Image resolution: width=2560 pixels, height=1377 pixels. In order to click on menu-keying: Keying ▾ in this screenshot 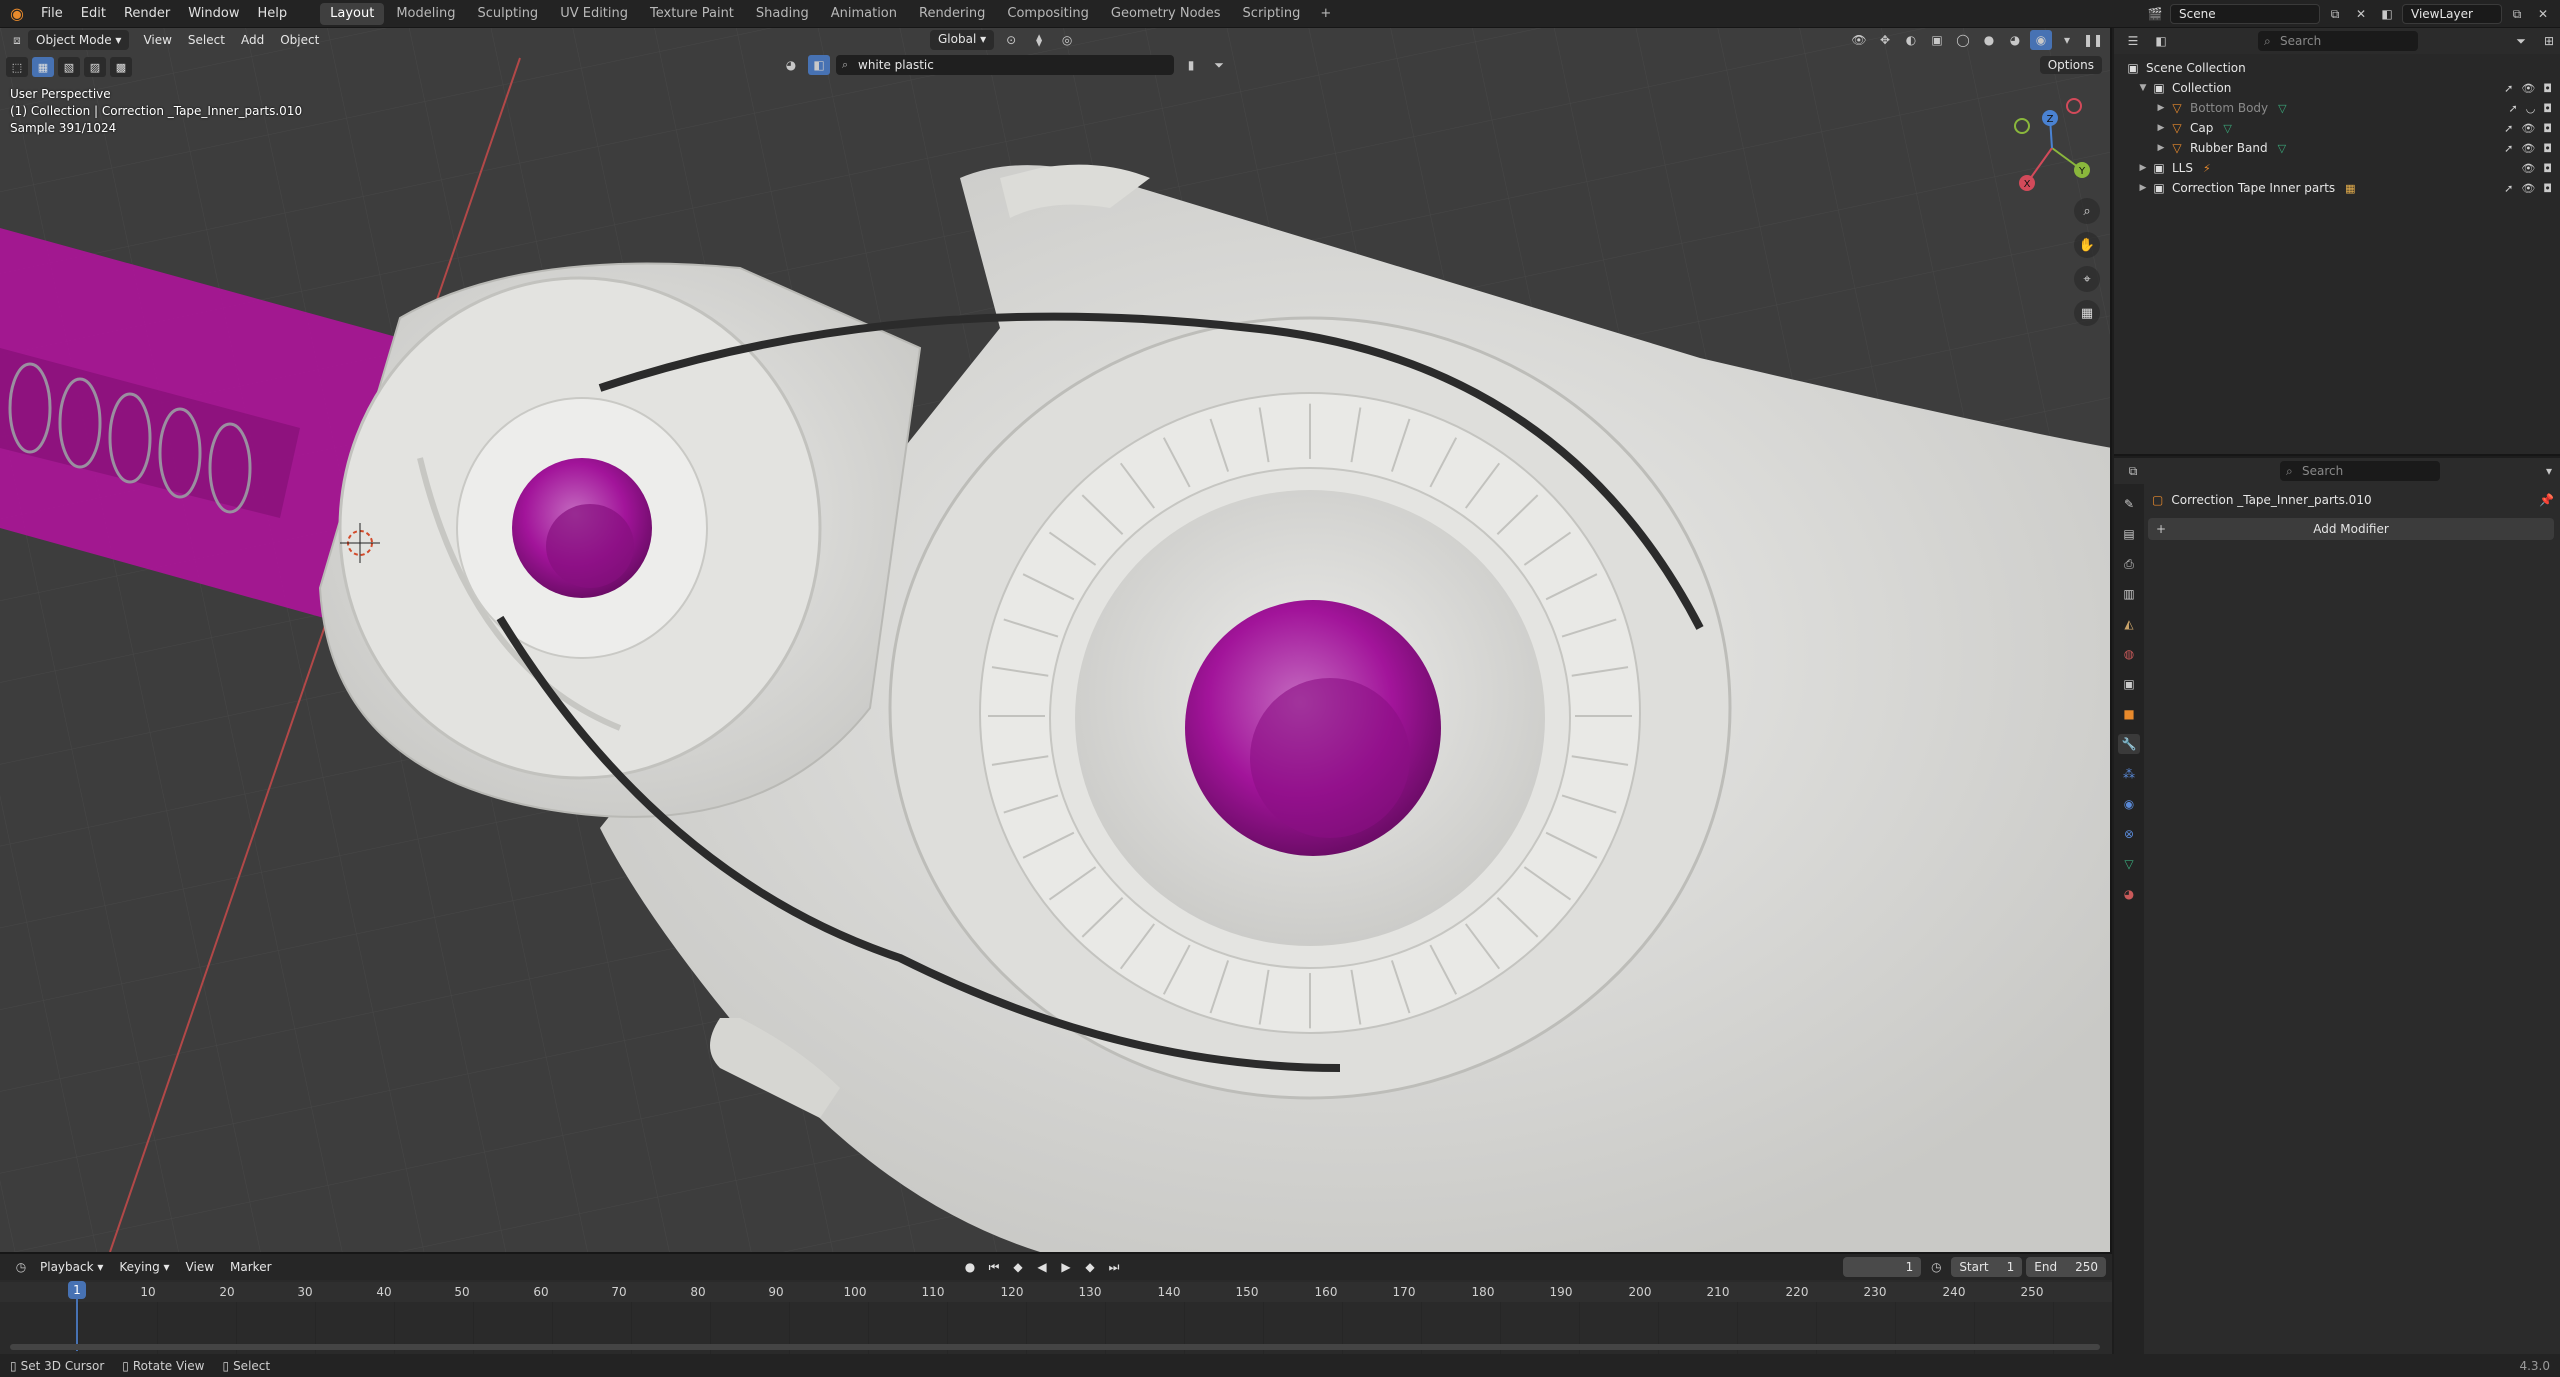, I will do `click(144, 1267)`.